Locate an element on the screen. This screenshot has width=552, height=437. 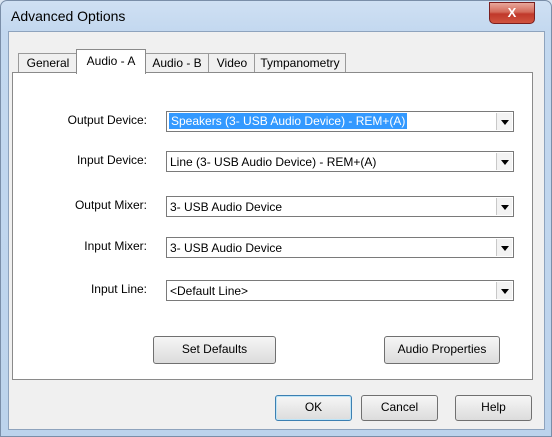
cancel-button: Cancel is located at coordinates (399, 408).